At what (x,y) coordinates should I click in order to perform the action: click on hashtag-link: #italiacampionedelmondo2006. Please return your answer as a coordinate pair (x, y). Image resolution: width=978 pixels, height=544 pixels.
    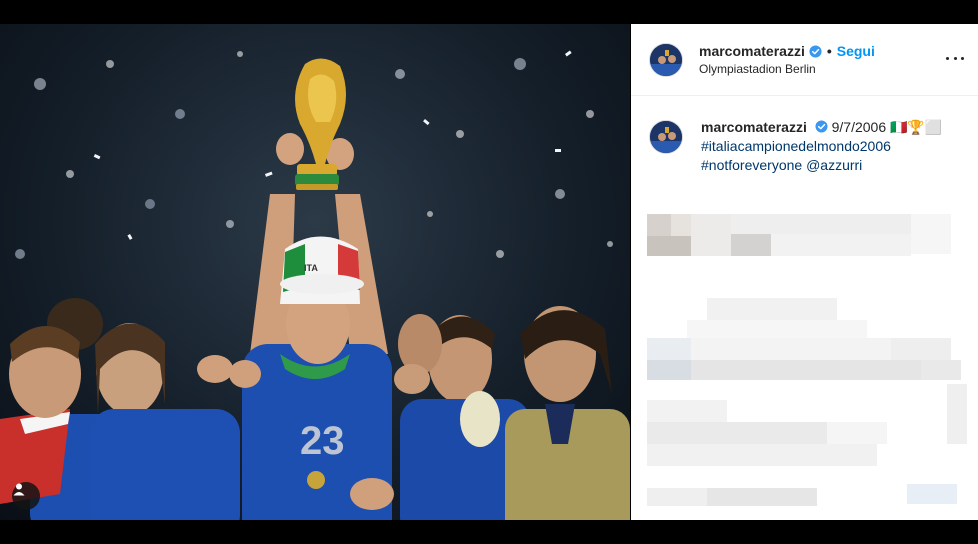
    Looking at the image, I should click on (826, 146).